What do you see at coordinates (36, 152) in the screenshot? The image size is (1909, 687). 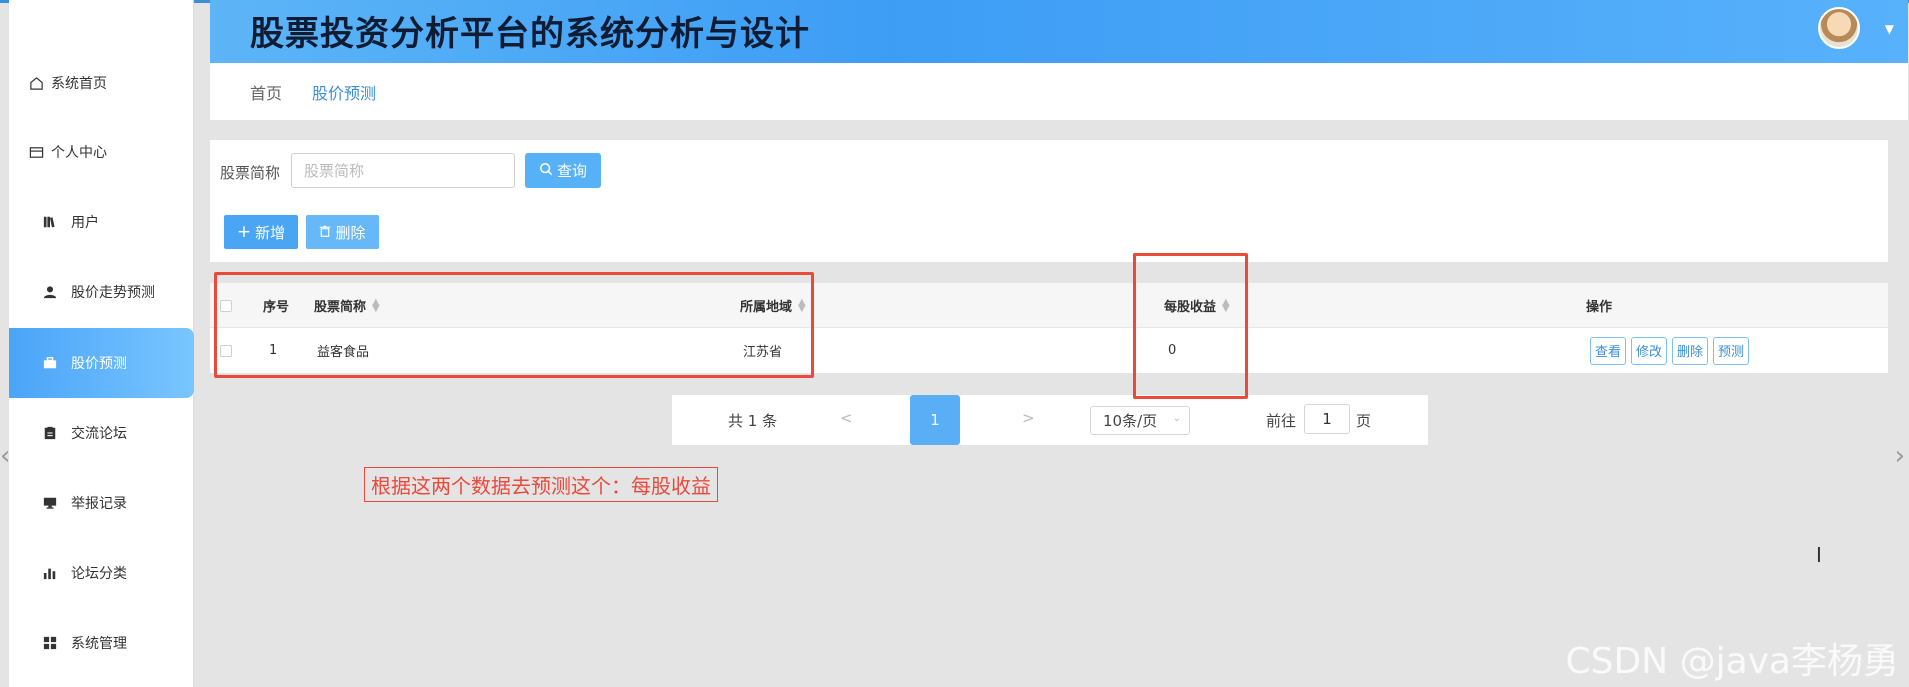 I see `card-icon` at bounding box center [36, 152].